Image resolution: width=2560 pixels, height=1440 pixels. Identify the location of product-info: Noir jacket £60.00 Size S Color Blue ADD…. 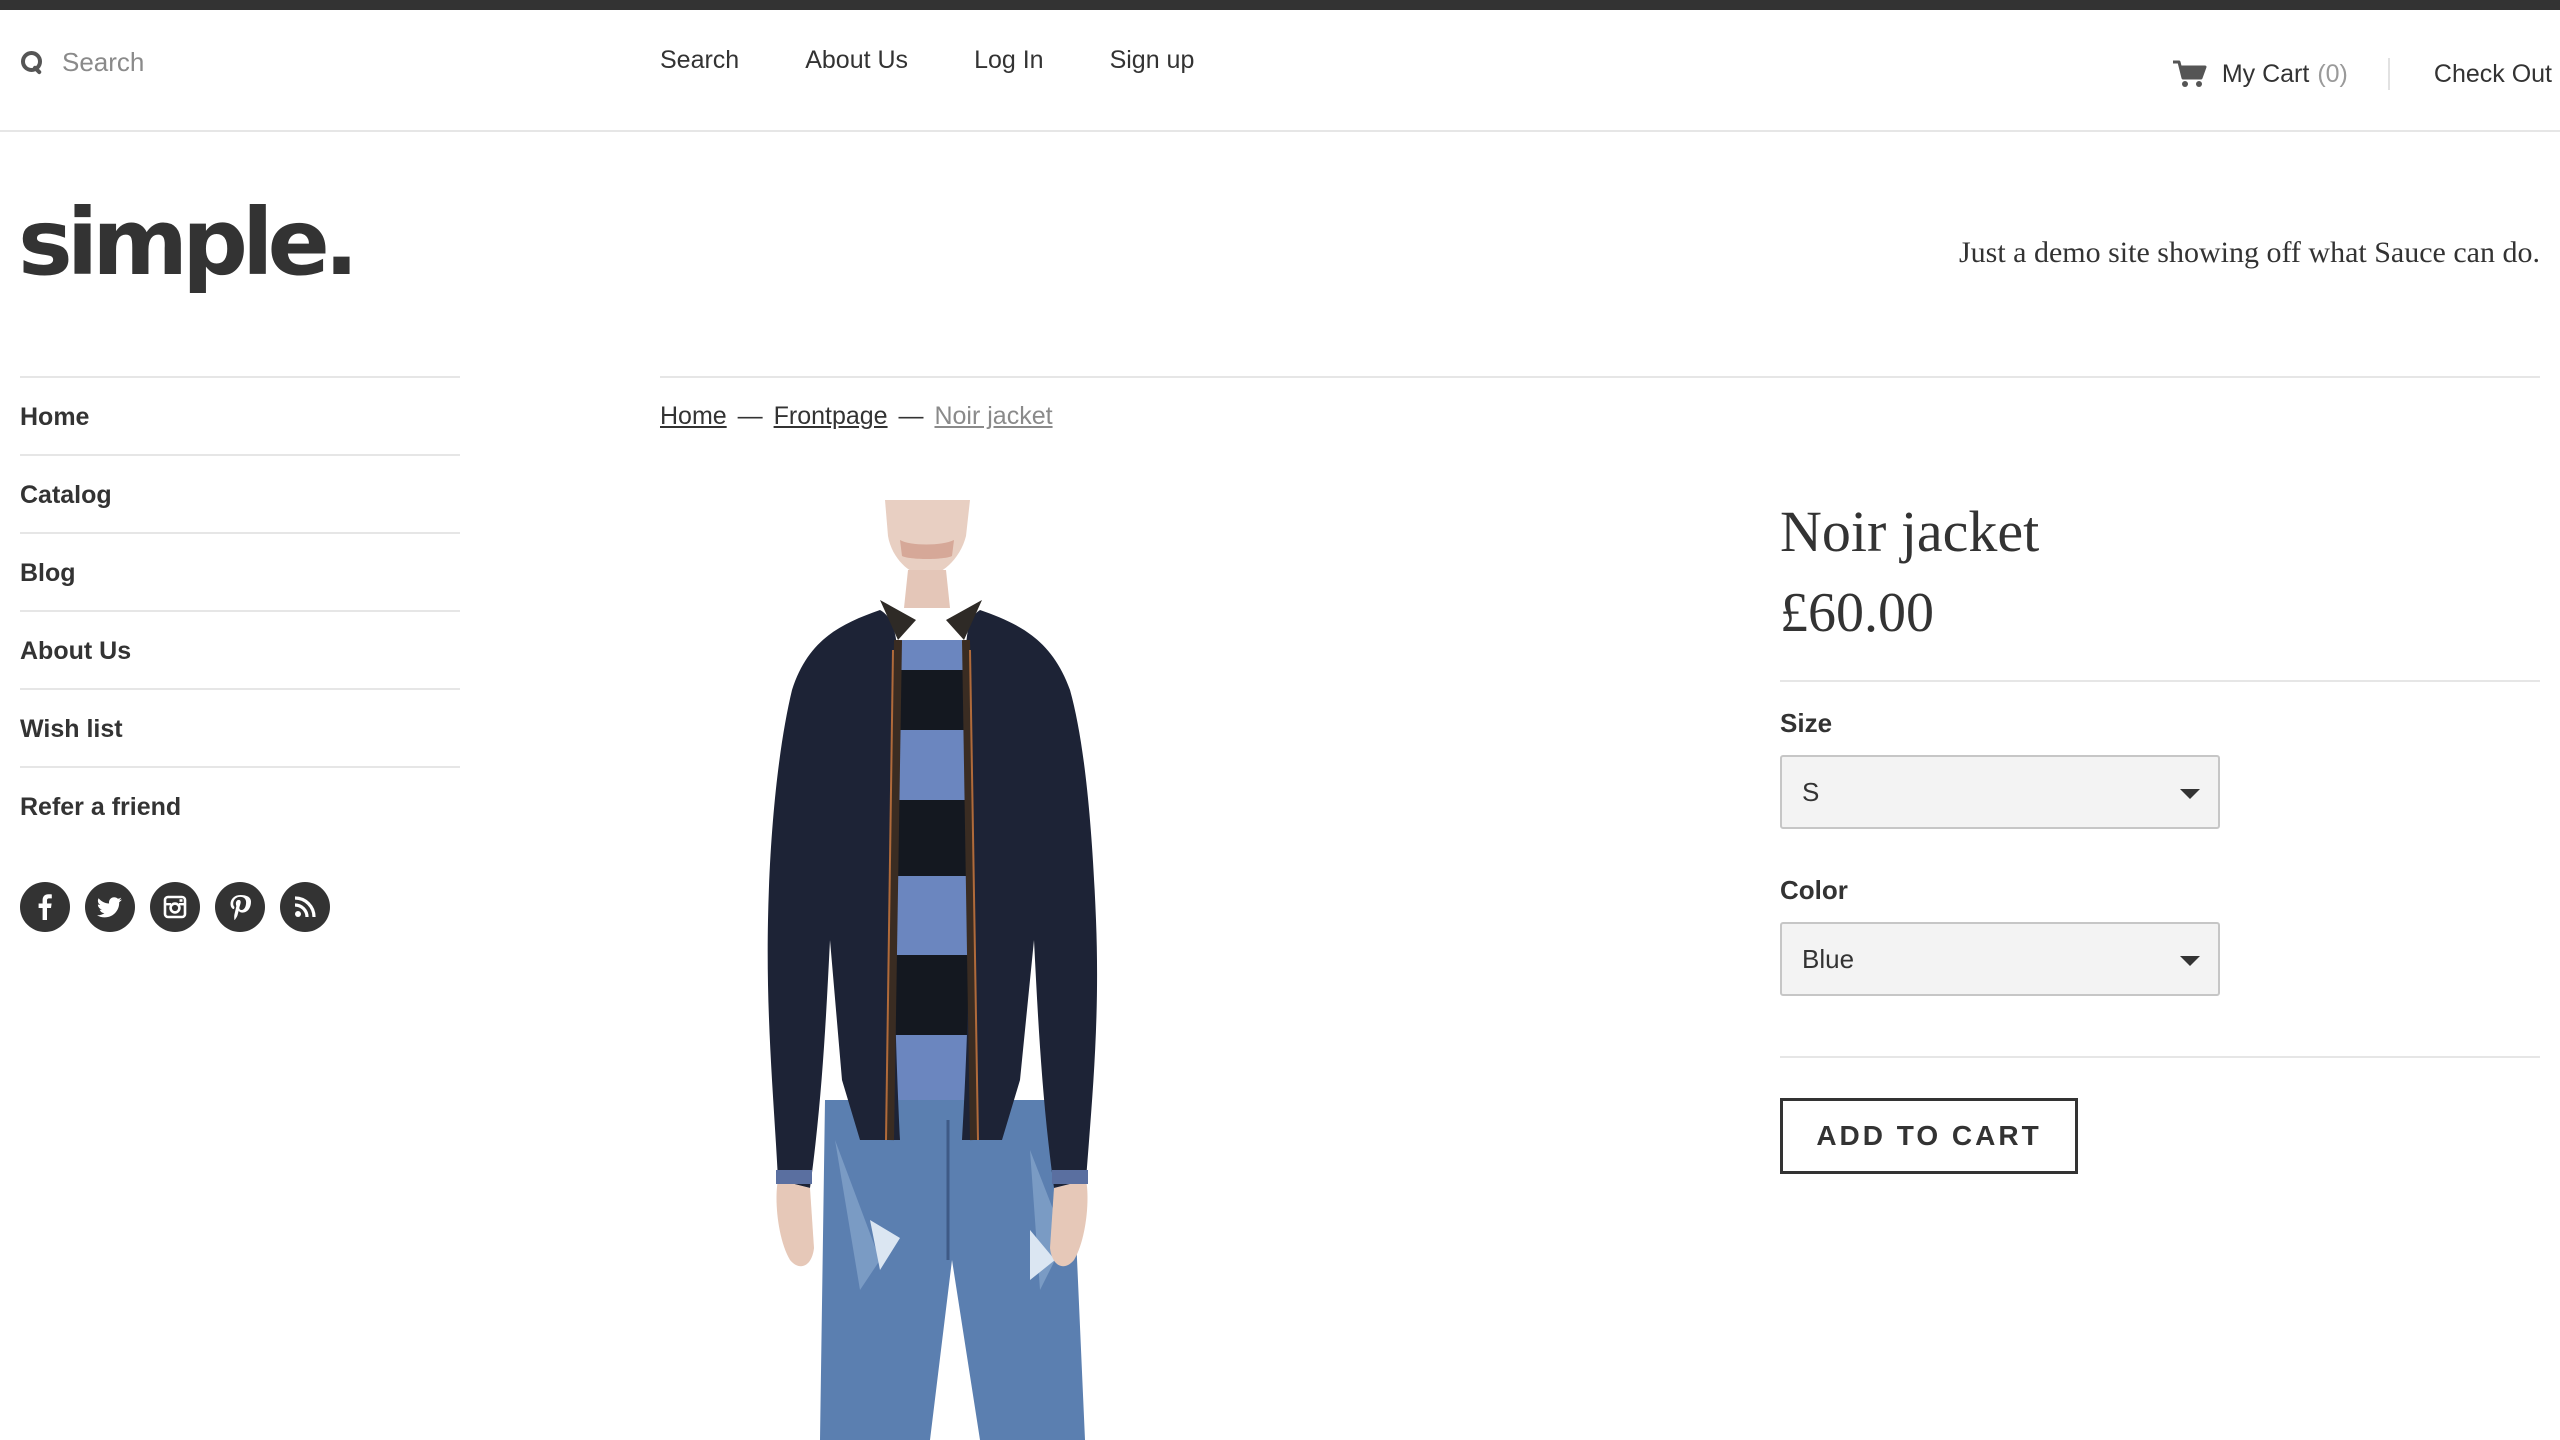
(2160, 835).